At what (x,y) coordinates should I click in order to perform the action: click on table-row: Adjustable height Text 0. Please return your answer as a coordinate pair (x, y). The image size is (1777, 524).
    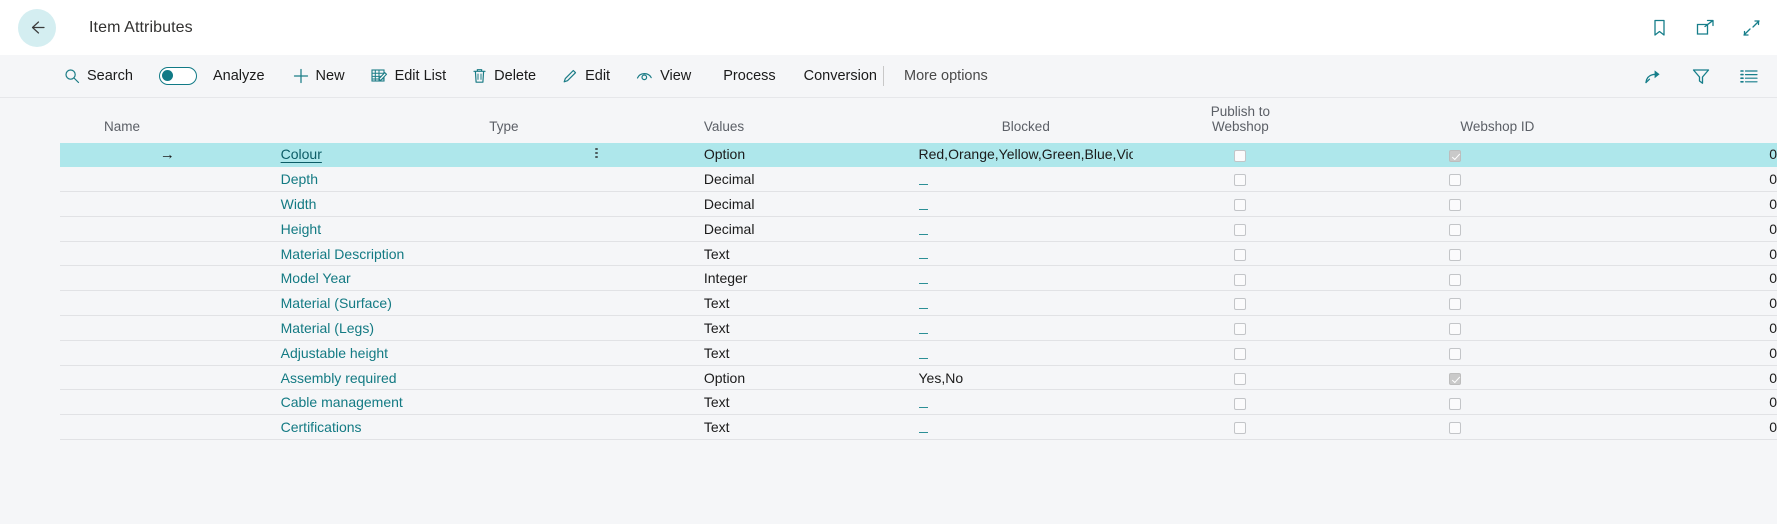
    Looking at the image, I should click on (918, 353).